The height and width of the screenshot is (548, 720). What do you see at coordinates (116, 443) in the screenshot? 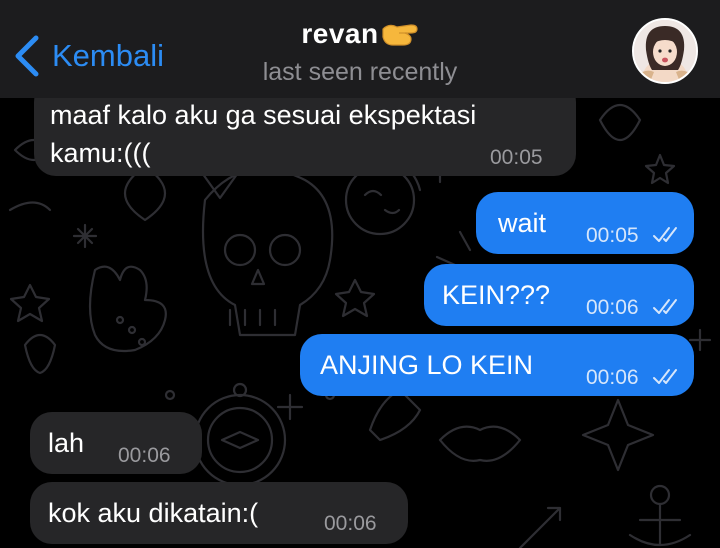
I see `message-bubble-incoming: lah 00:06` at bounding box center [116, 443].